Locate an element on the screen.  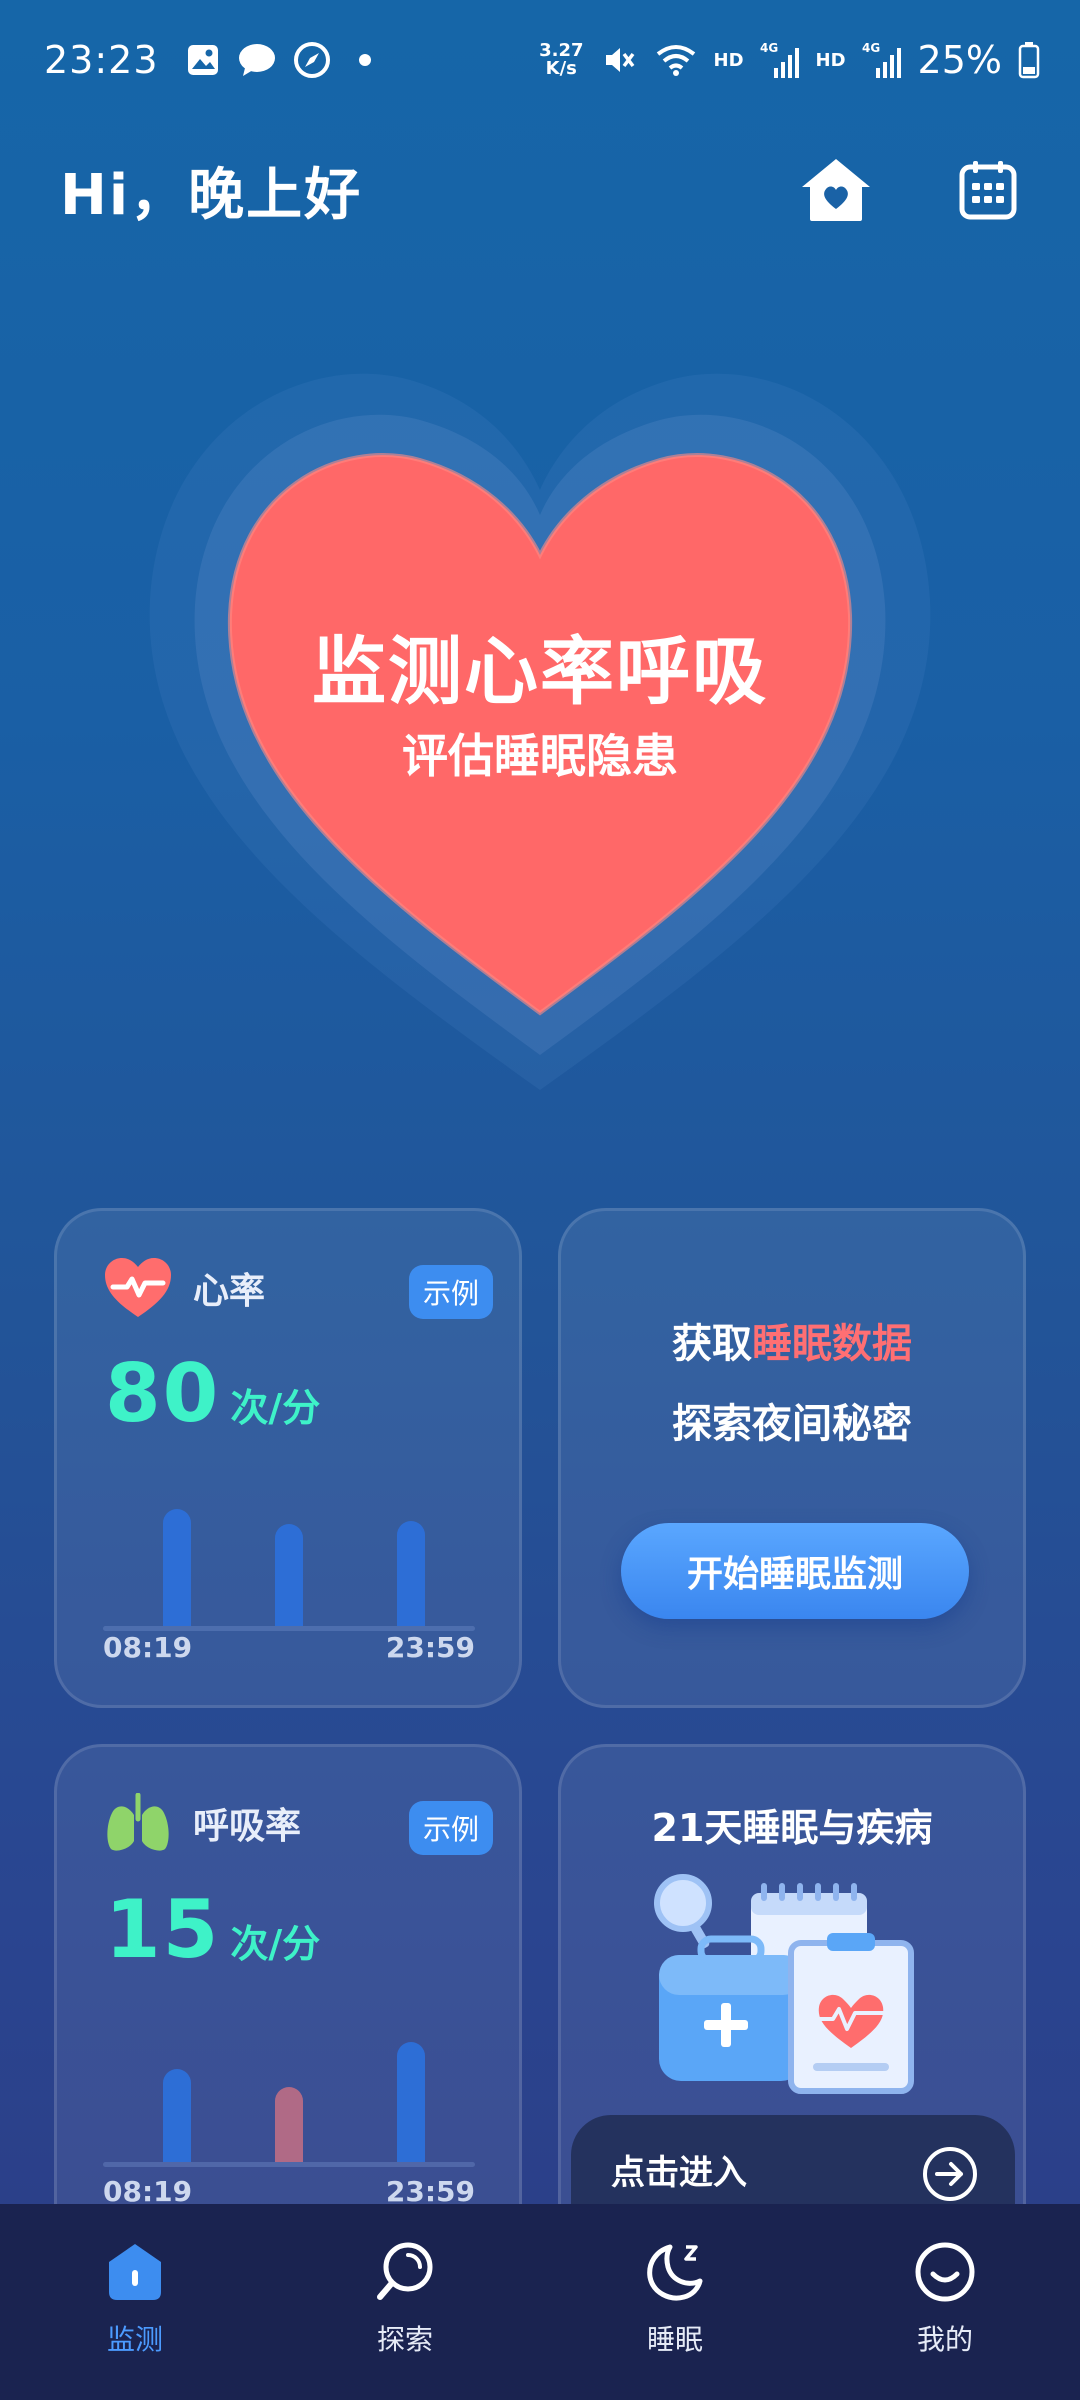
sleep-card-subline: 探索夜间秘密 is located at coordinates (792, 1424).